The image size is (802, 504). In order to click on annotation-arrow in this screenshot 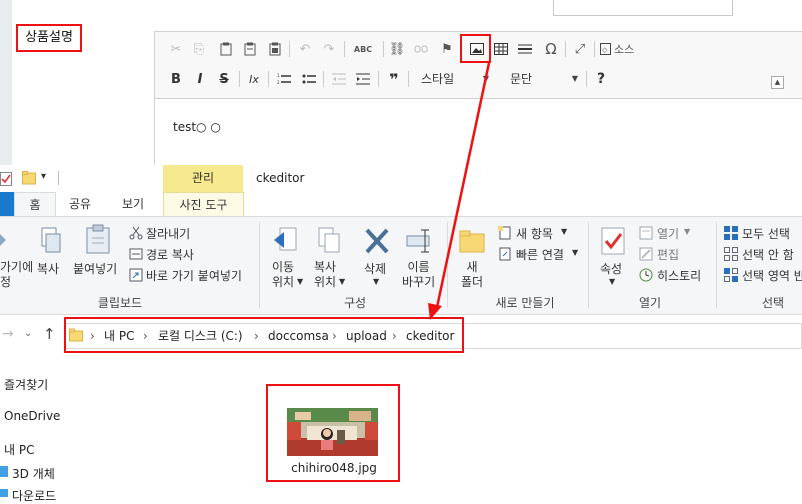, I will do `click(459, 191)`.